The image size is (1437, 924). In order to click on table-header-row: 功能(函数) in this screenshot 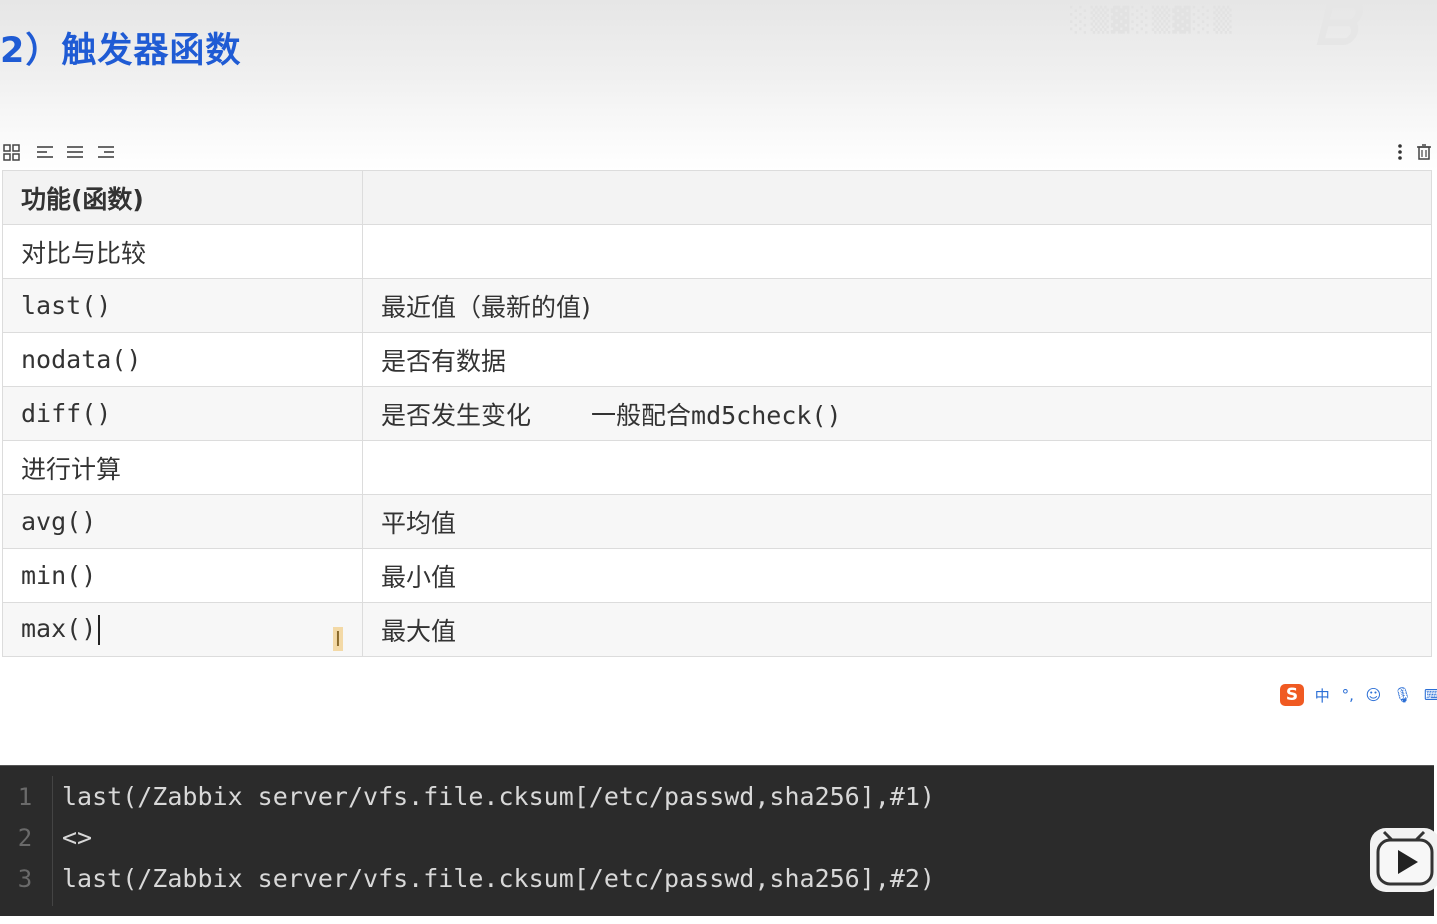, I will do `click(717, 197)`.